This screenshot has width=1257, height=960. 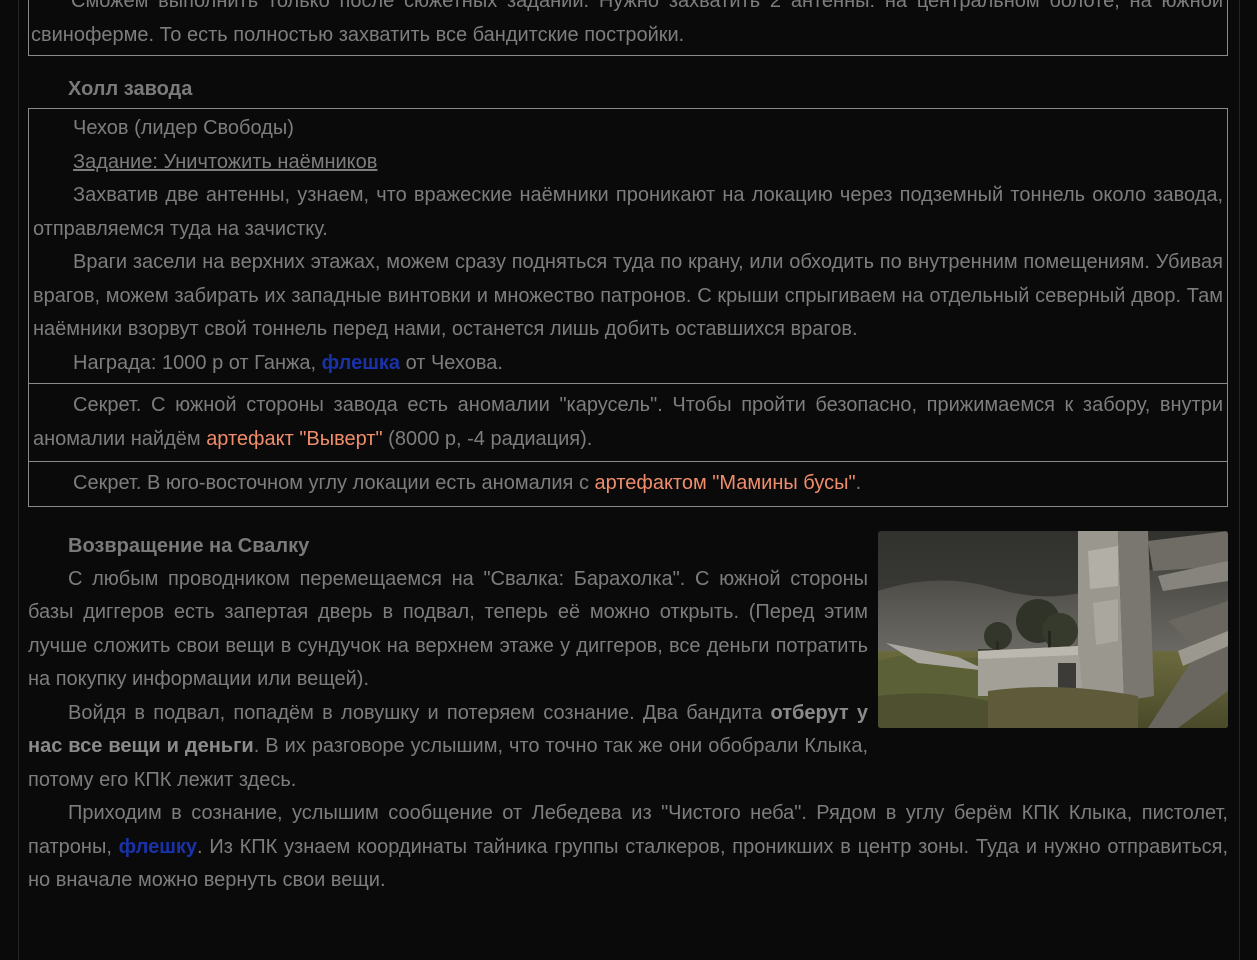 I want to click on screenshot-image, so click(x=1053, y=629).